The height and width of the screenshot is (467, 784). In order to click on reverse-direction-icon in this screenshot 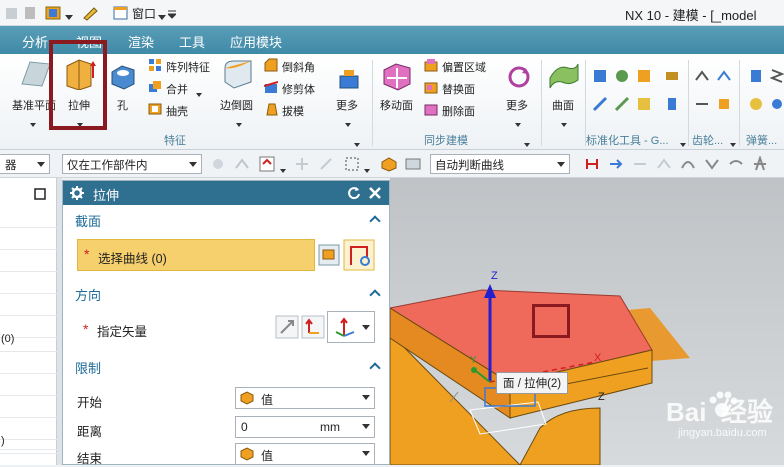, I will do `click(287, 327)`.